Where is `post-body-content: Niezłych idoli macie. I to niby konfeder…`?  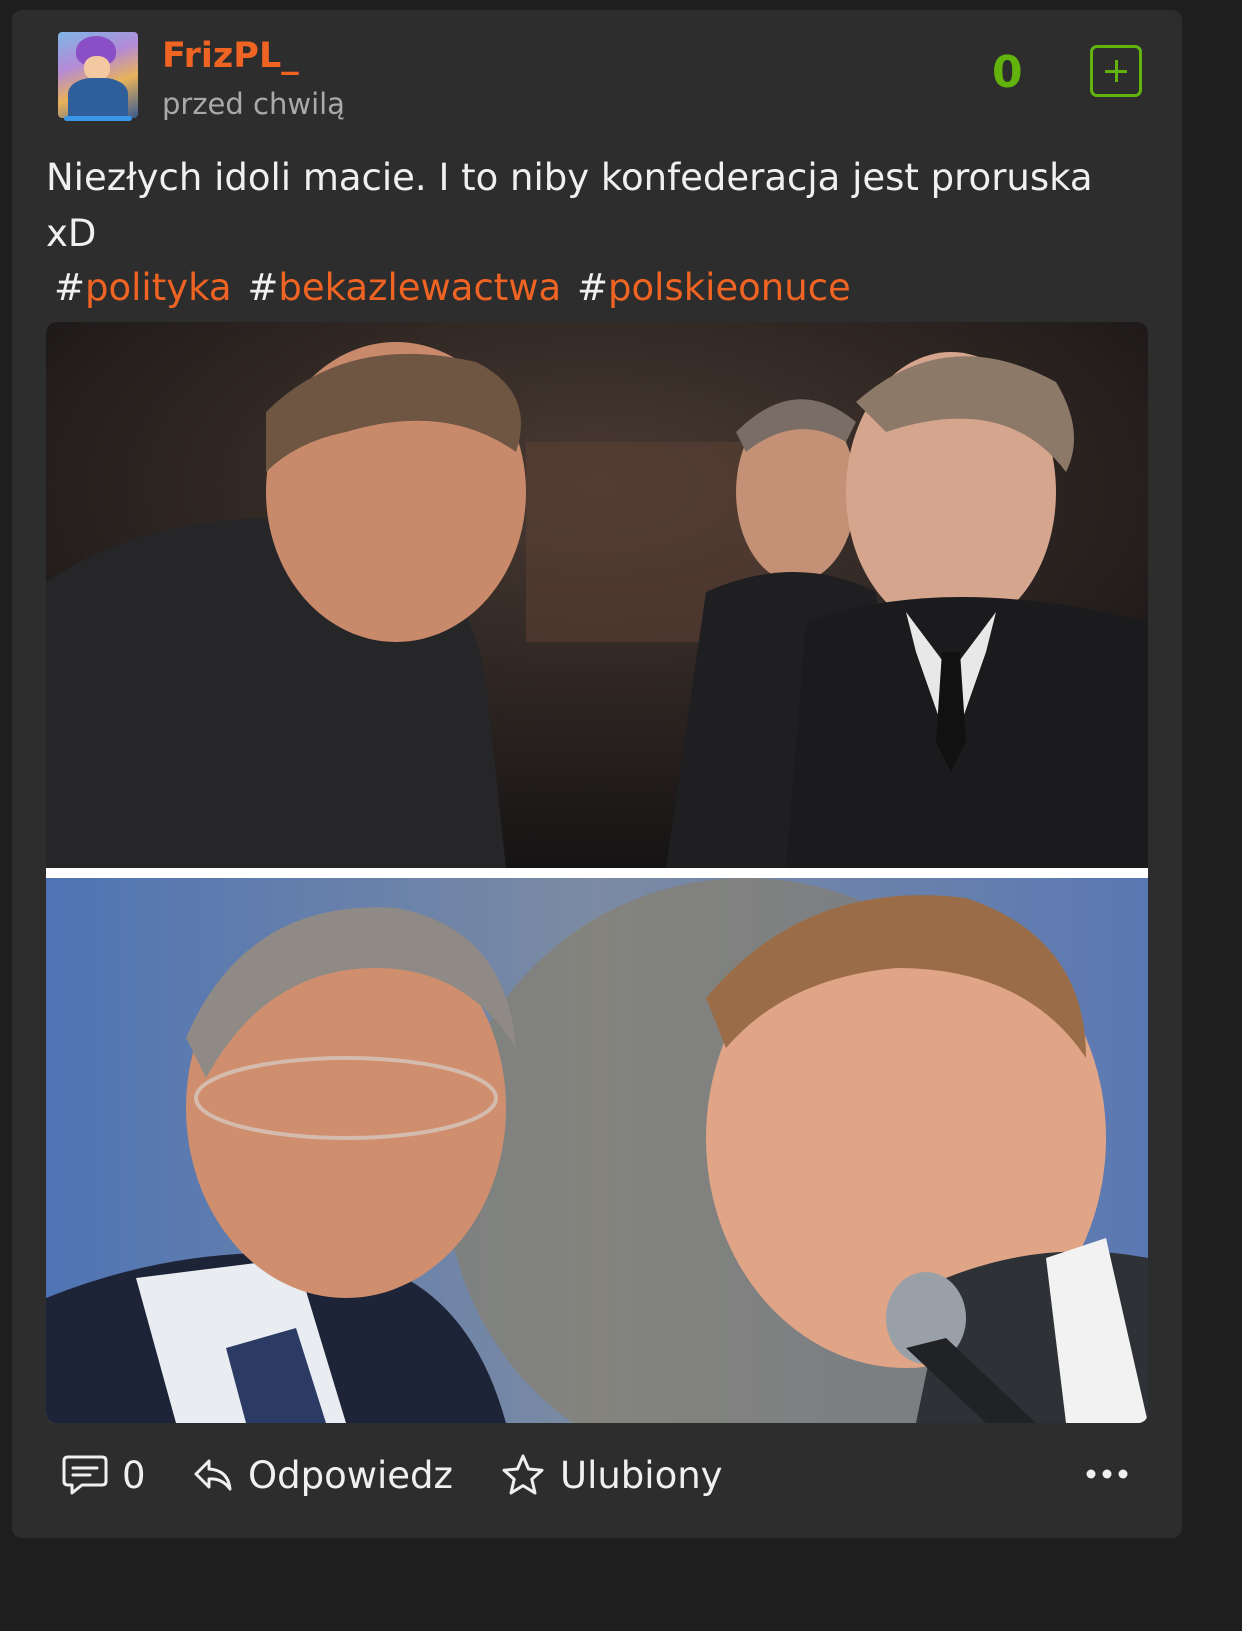 post-body-content: Niezłych idoli macie. I to niby konfeder… is located at coordinates (569, 205).